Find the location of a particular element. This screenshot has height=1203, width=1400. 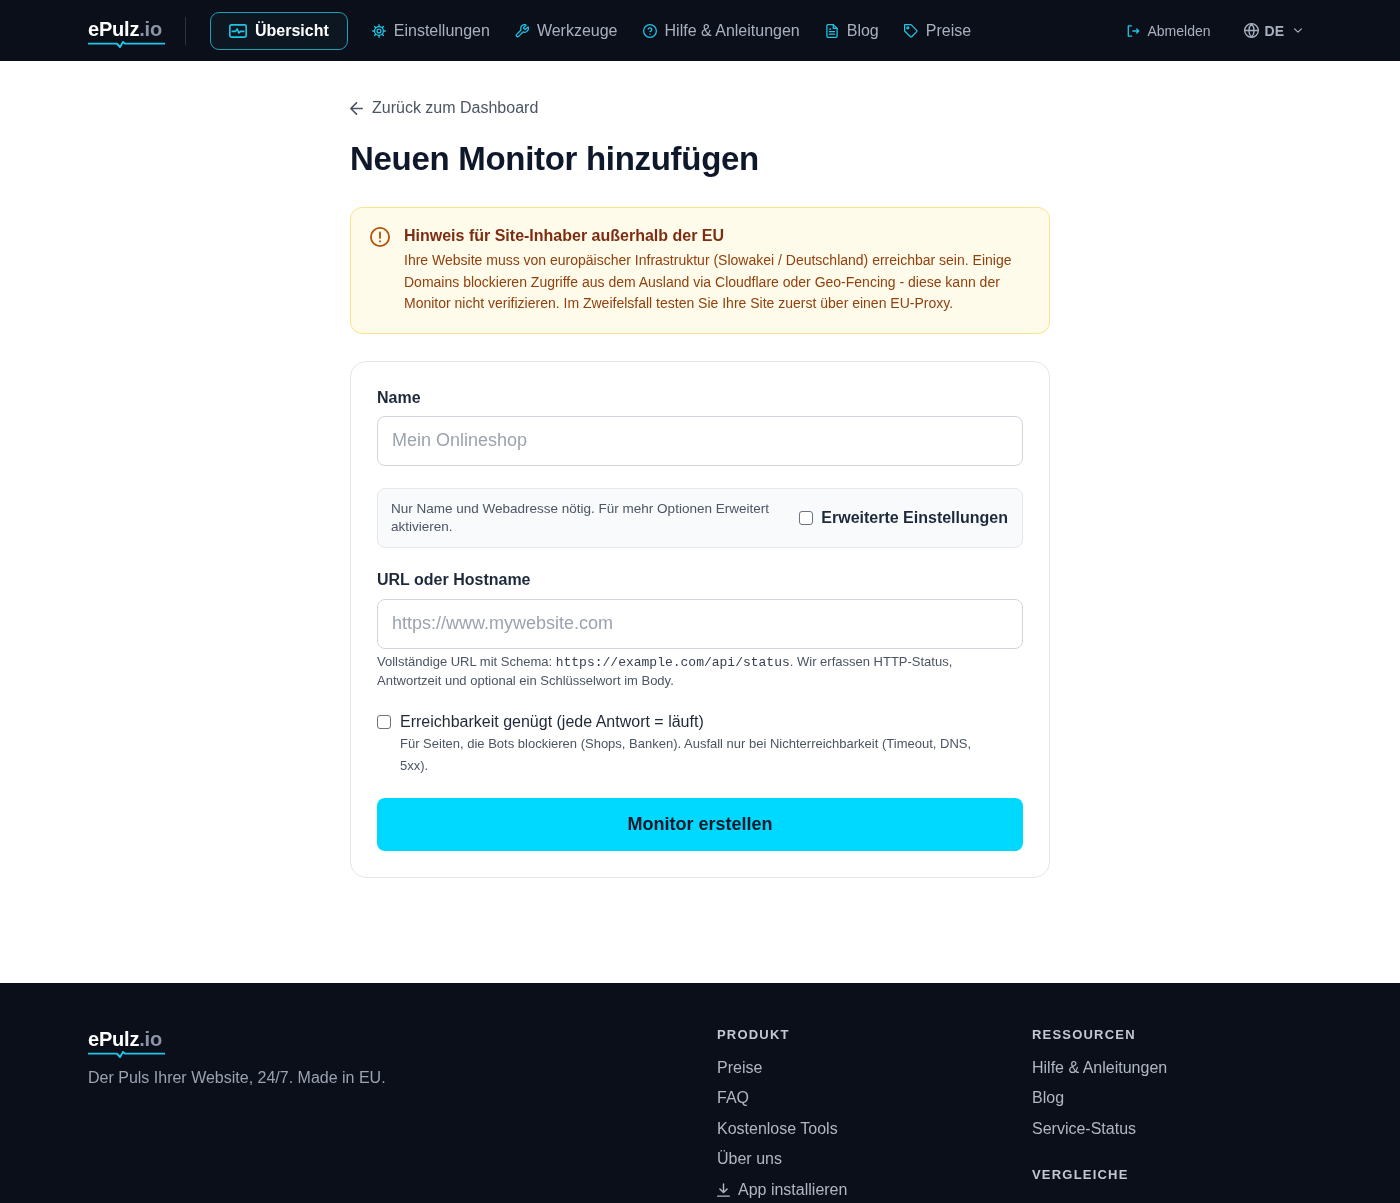

footer-link: FAQ is located at coordinates (733, 1098).